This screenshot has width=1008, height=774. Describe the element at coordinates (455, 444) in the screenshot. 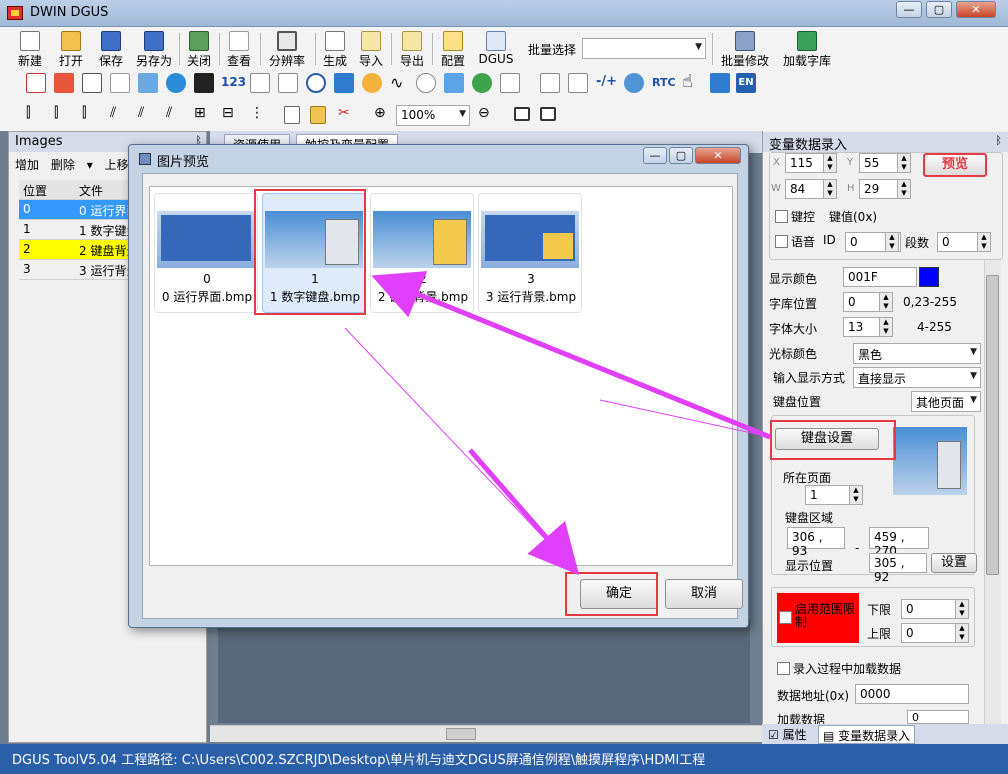

I see `thin-connector-ok` at that location.